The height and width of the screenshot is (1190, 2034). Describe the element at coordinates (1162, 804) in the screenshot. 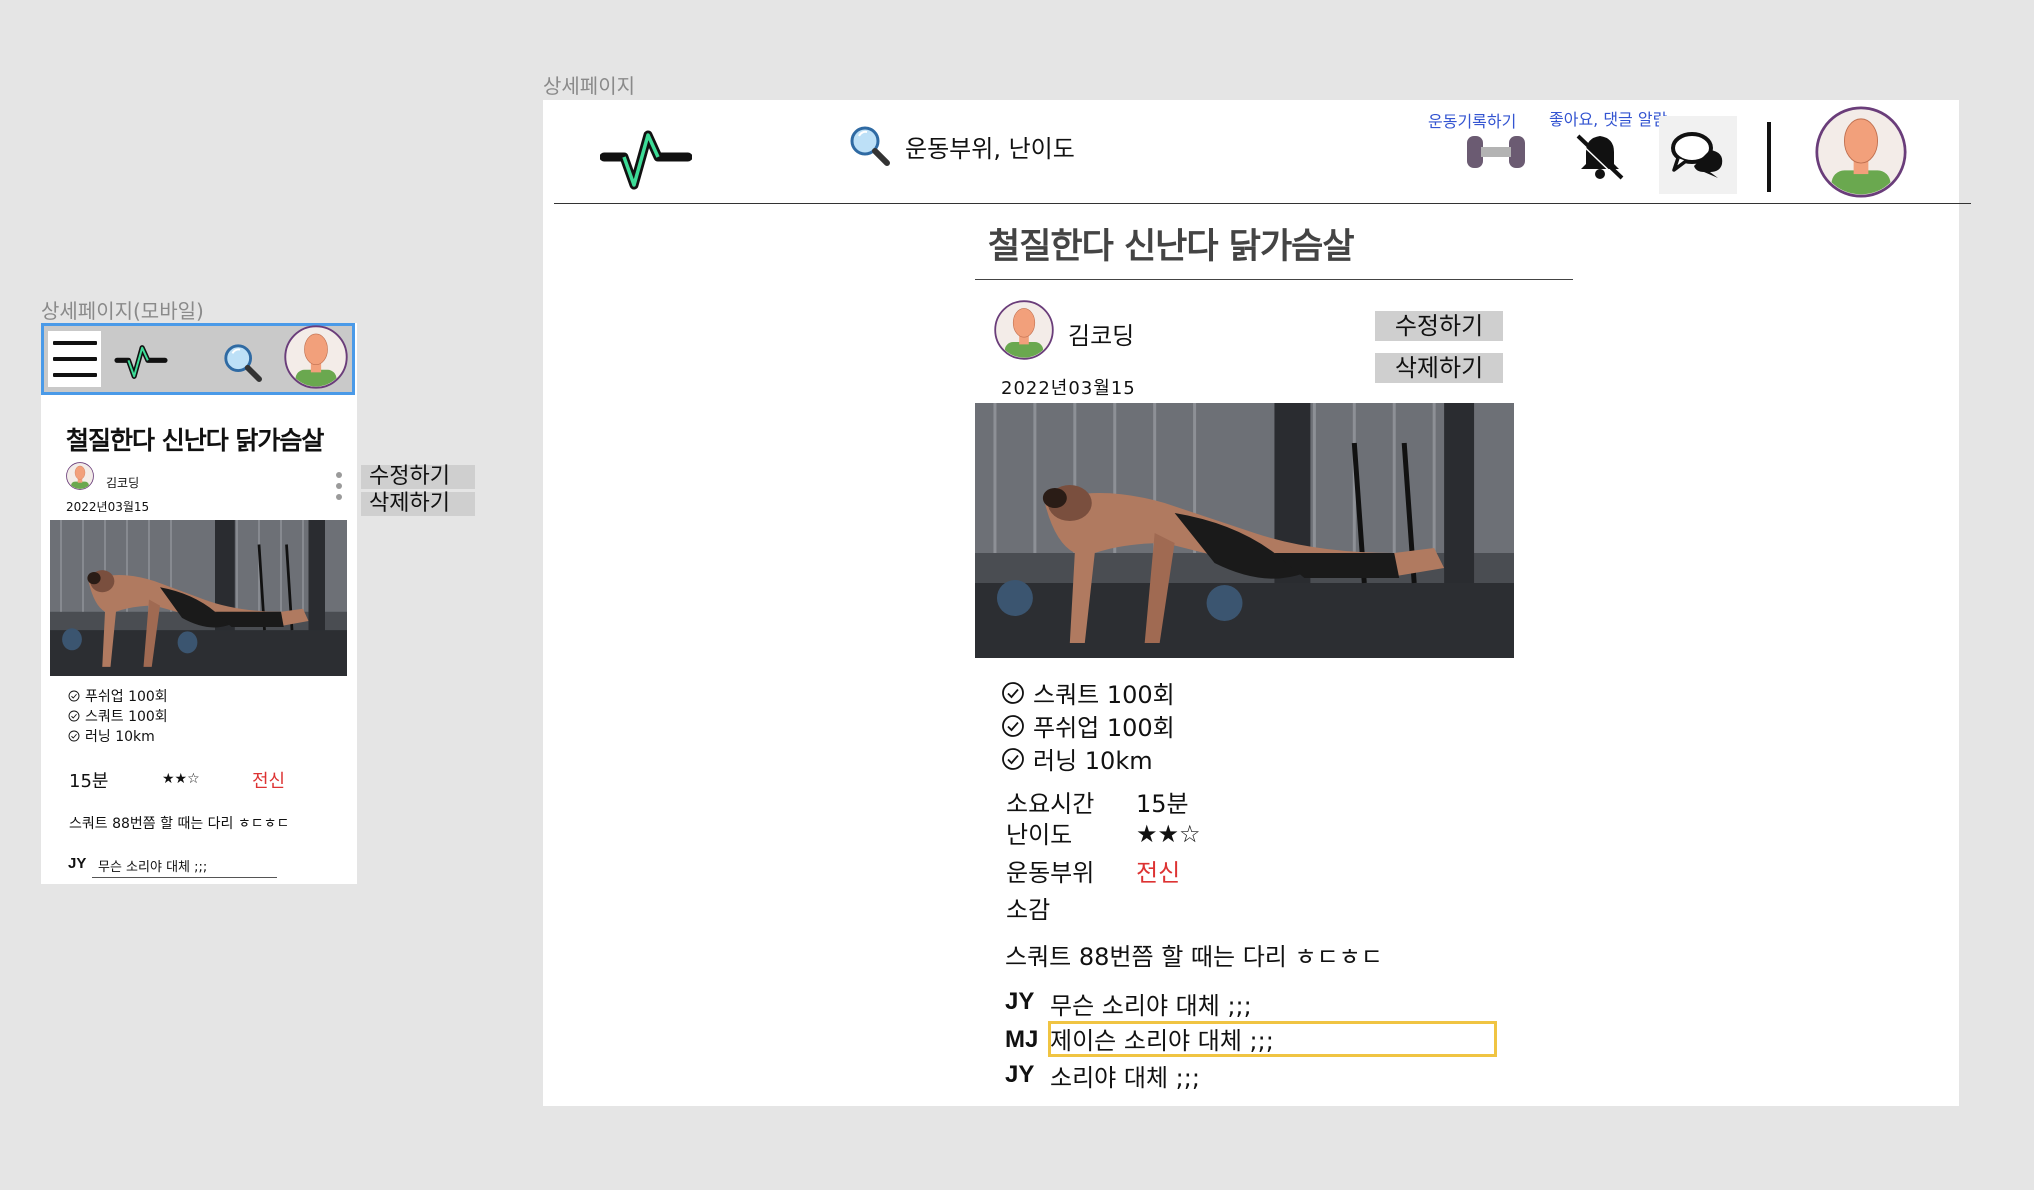

I see `time-value: 15분` at that location.